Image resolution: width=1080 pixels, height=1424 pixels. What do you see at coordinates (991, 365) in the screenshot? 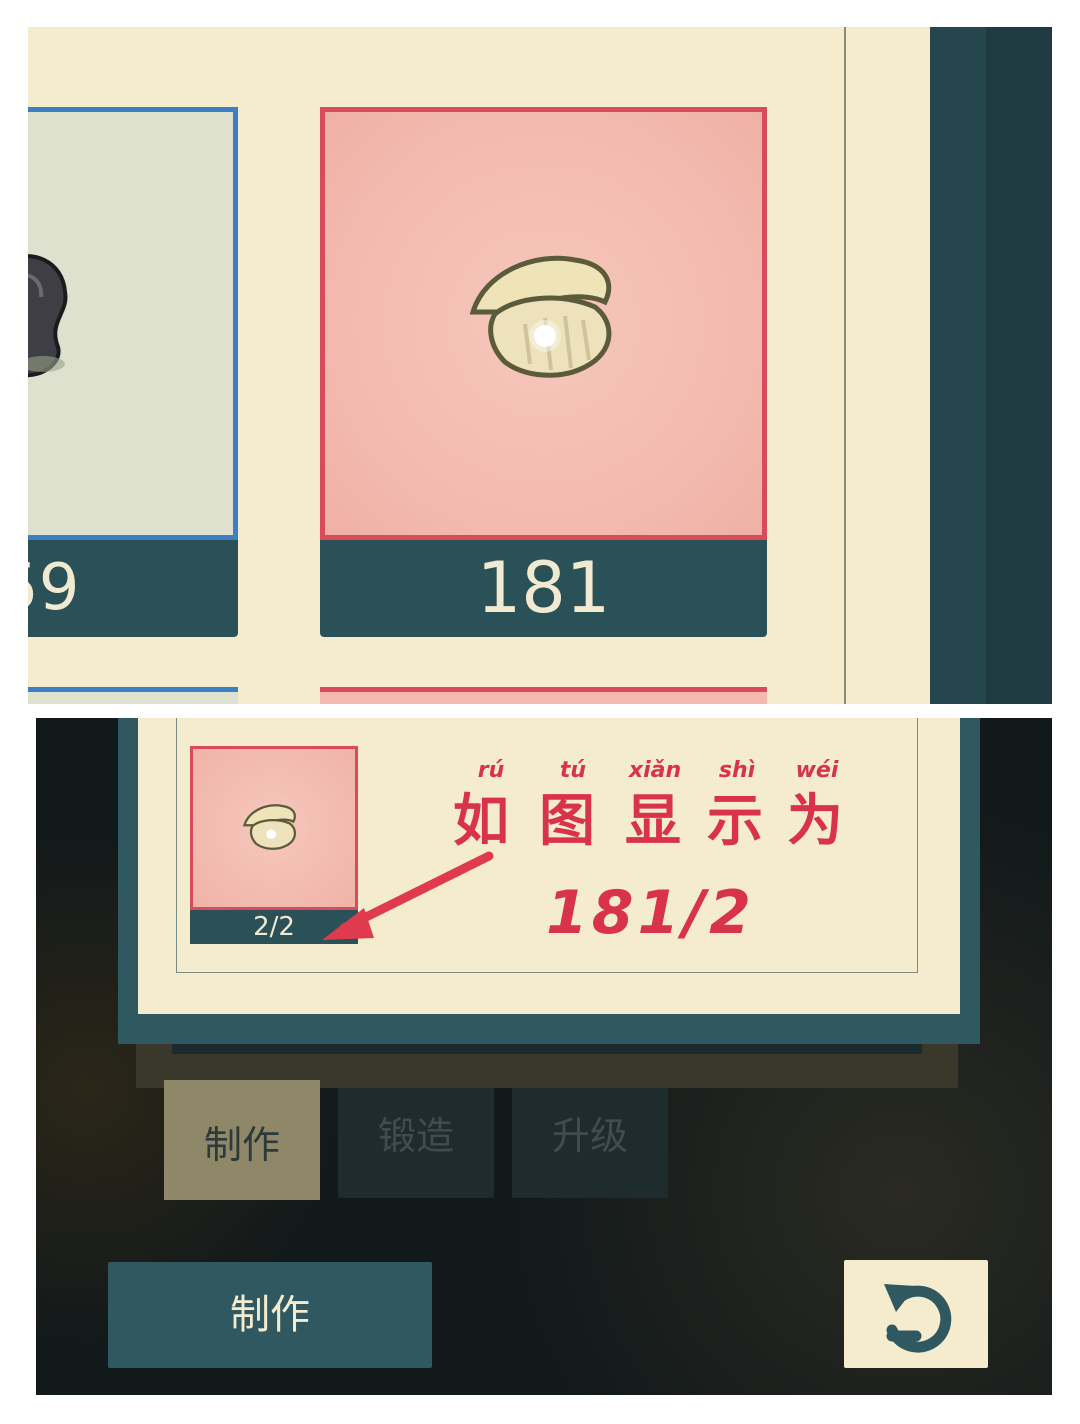
I see `panel-frame` at bounding box center [991, 365].